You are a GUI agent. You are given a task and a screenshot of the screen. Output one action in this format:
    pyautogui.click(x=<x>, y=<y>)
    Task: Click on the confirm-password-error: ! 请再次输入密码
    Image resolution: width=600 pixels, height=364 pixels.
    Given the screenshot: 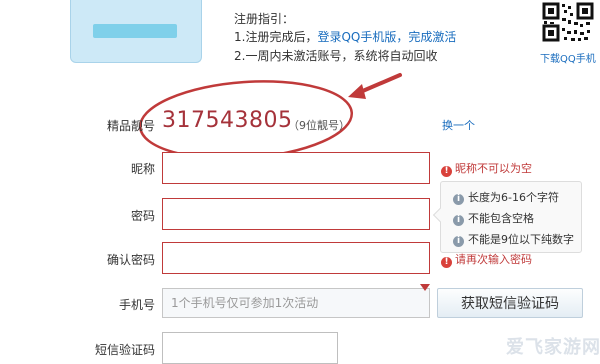 What is the action you would take?
    pyautogui.click(x=486, y=259)
    